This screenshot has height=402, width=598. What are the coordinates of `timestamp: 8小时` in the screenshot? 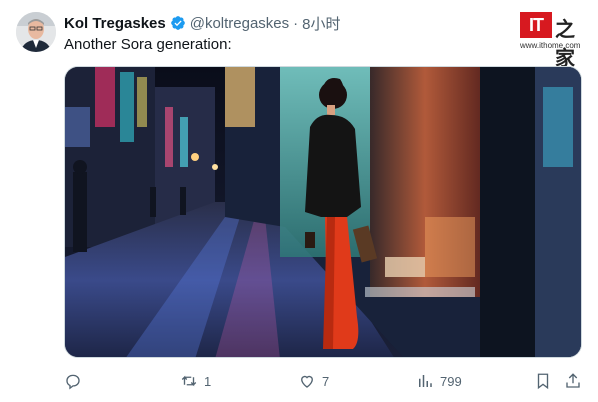 It's located at (321, 23).